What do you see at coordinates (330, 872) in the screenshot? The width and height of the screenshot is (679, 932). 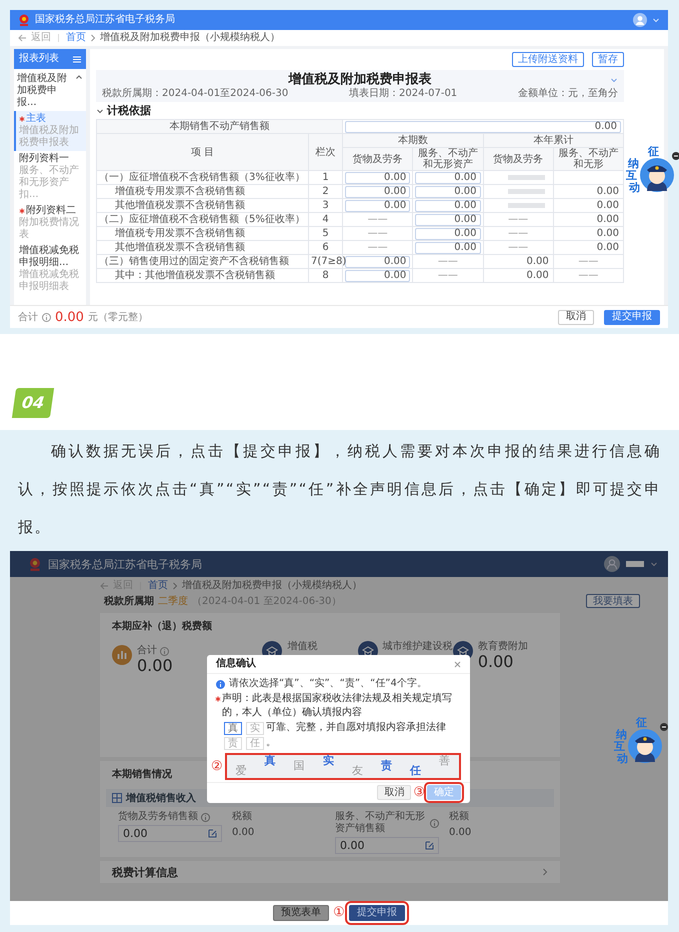 I see `collapsed-section-card: 税费计算信息` at bounding box center [330, 872].